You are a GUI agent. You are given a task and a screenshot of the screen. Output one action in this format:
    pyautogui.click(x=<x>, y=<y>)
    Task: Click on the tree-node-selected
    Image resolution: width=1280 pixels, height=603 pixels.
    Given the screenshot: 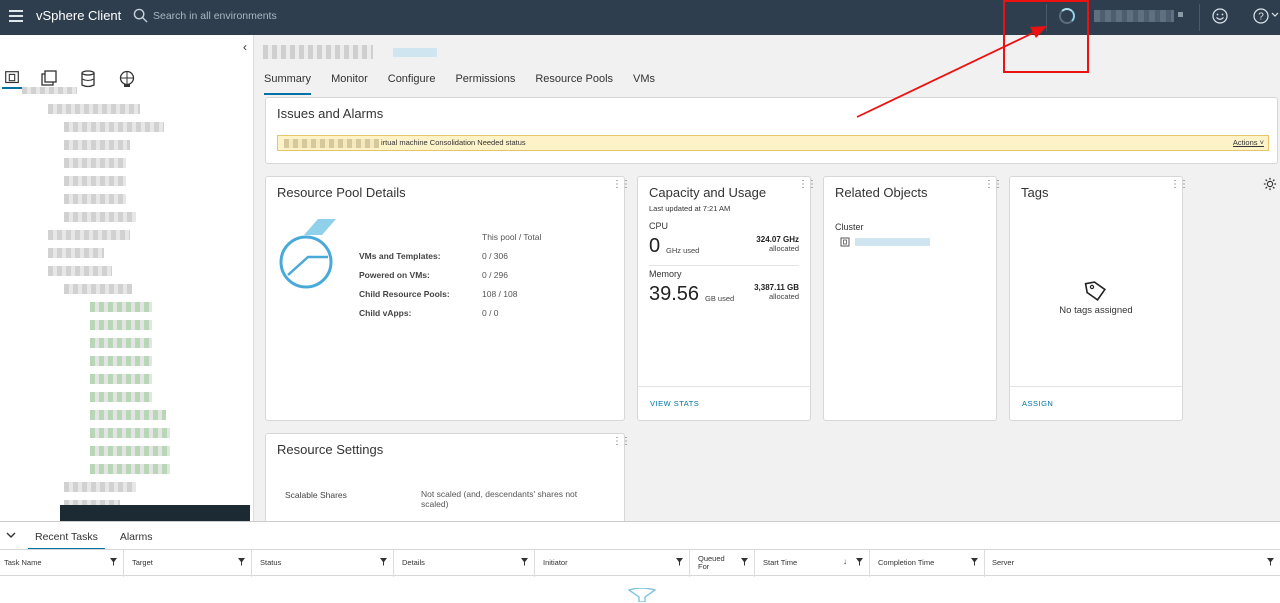 What is the action you would take?
    pyautogui.click(x=155, y=513)
    